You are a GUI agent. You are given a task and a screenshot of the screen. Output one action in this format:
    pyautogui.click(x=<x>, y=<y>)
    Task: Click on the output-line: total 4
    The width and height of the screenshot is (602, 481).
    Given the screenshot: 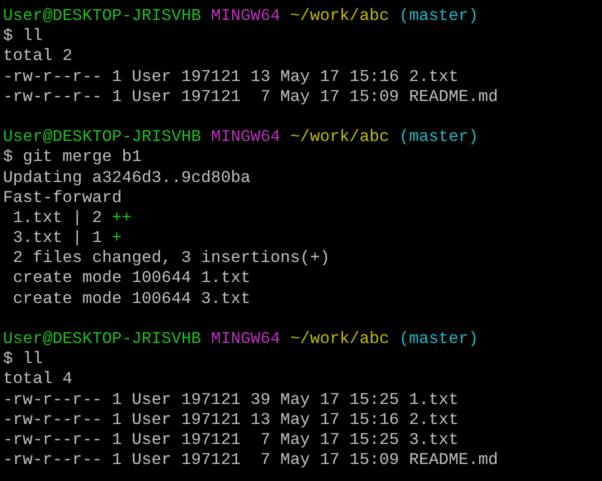 What is the action you would take?
    pyautogui.click(x=37, y=379)
    